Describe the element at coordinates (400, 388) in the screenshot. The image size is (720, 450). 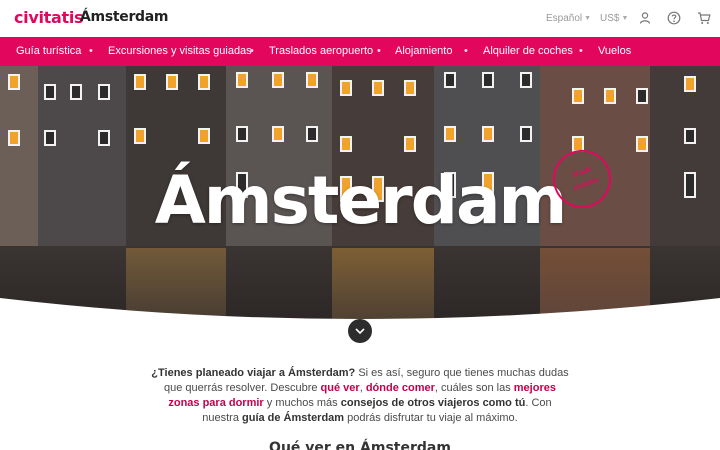
I see `link-donde-comer: dónde comer` at that location.